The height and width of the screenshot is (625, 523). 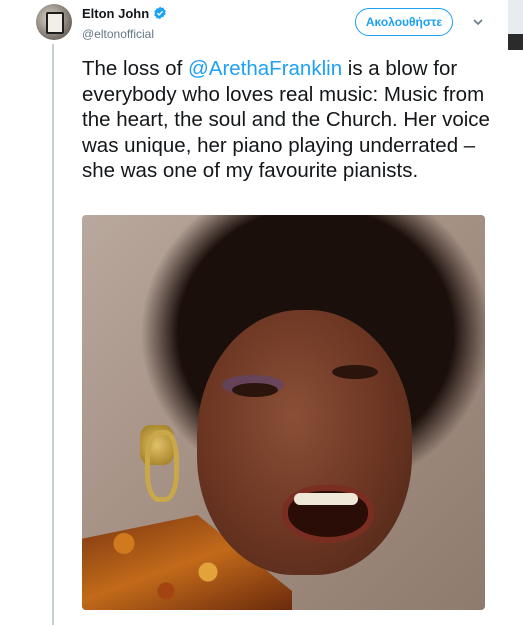 I want to click on mention-link: @ArethaFranklin, so click(x=265, y=68).